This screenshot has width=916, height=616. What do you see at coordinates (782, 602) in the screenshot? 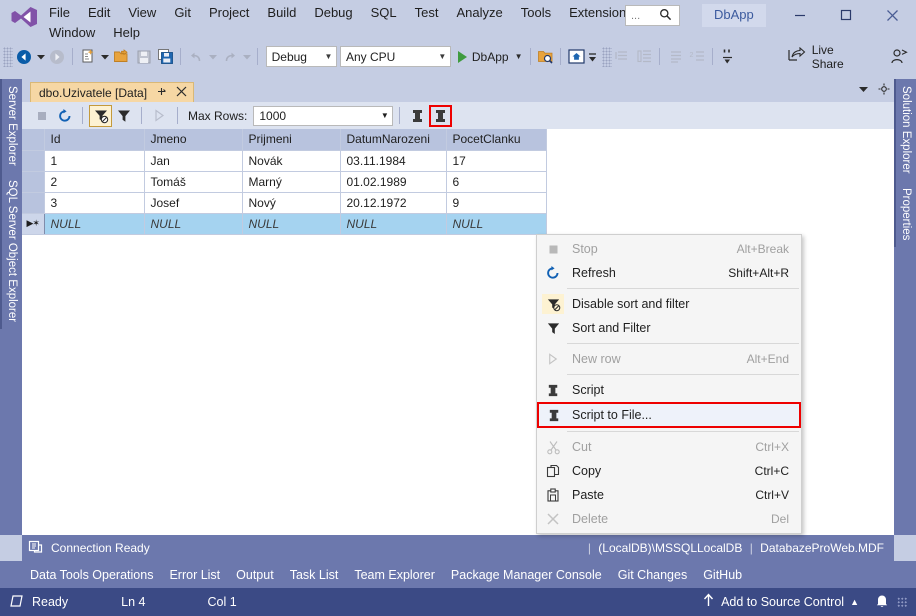
I see `add-to-source-control-button: Add to Source Control` at bounding box center [782, 602].